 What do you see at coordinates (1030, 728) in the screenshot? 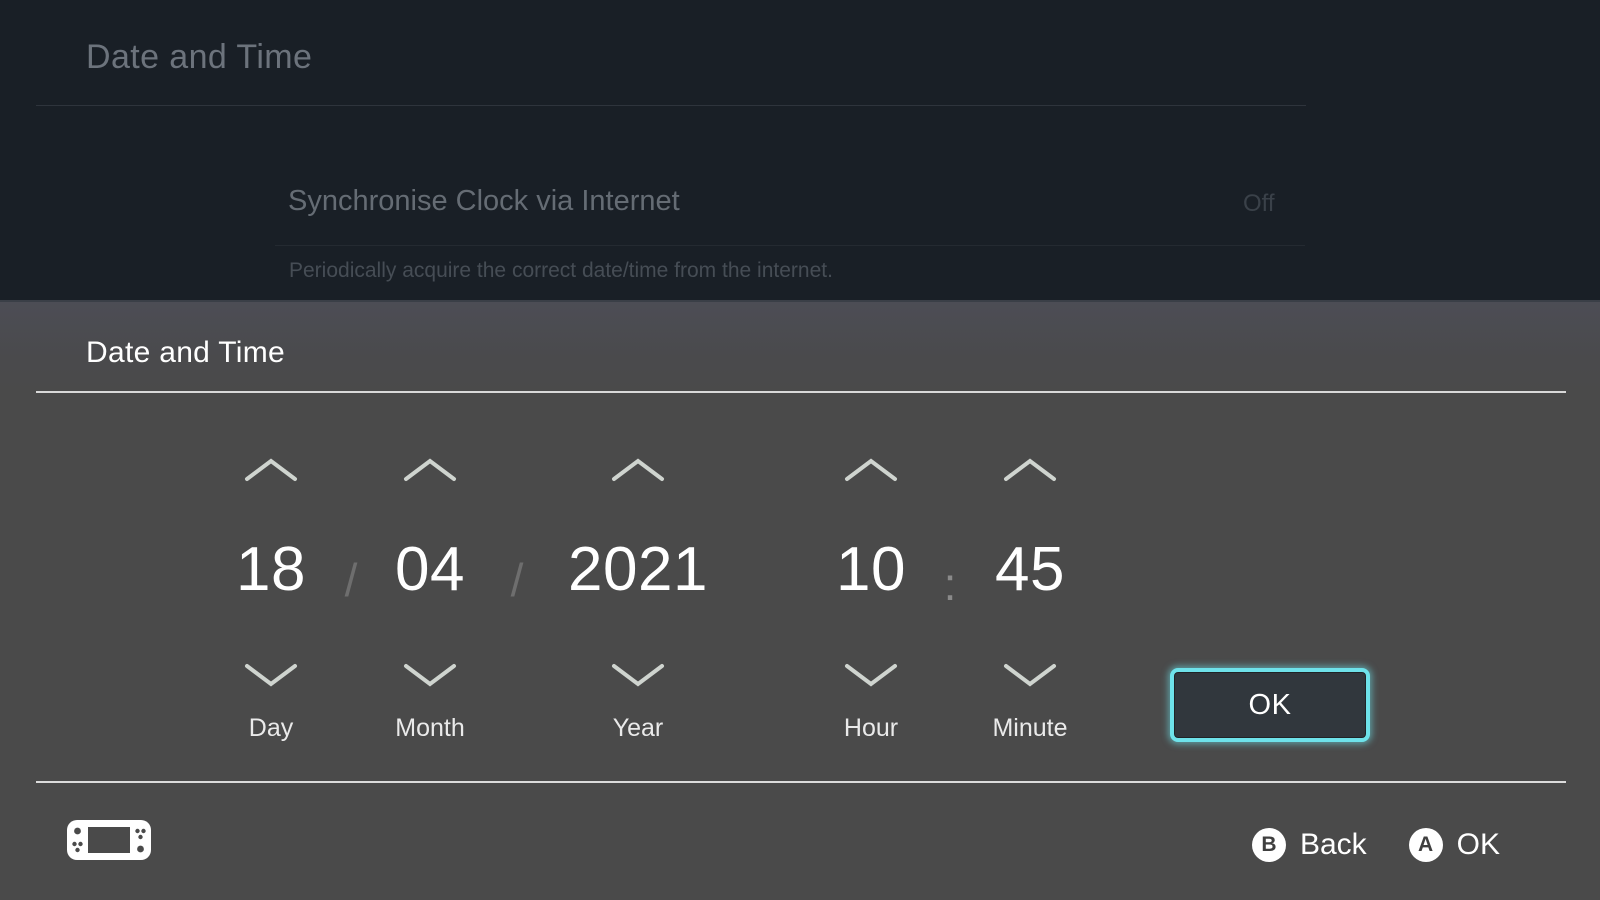
I see `picker-label-minute: Minute` at bounding box center [1030, 728].